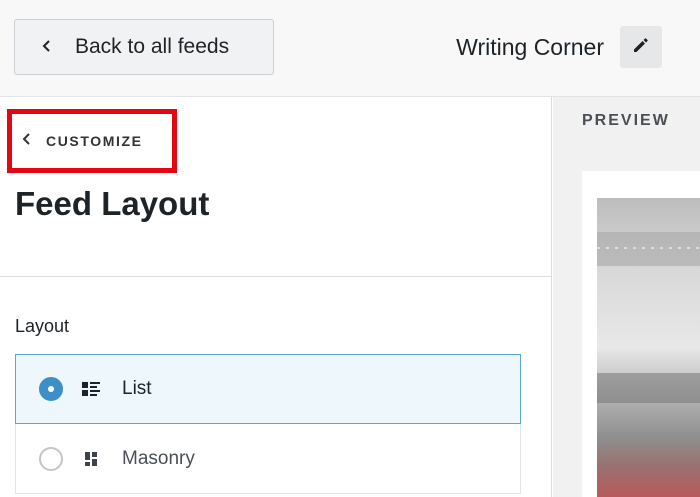 This screenshot has width=700, height=497. Describe the element at coordinates (158, 458) in the screenshot. I see `layout-option-label: Masonry` at that location.